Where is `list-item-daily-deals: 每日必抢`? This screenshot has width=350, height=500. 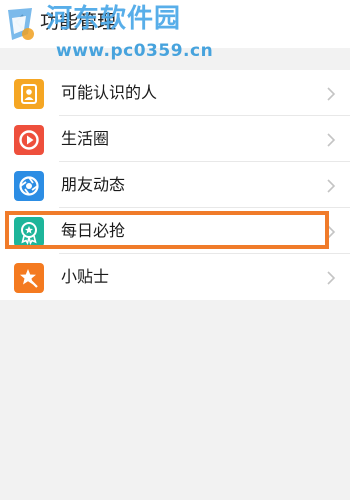 list-item-daily-deals: 每日必抢 is located at coordinates (175, 231).